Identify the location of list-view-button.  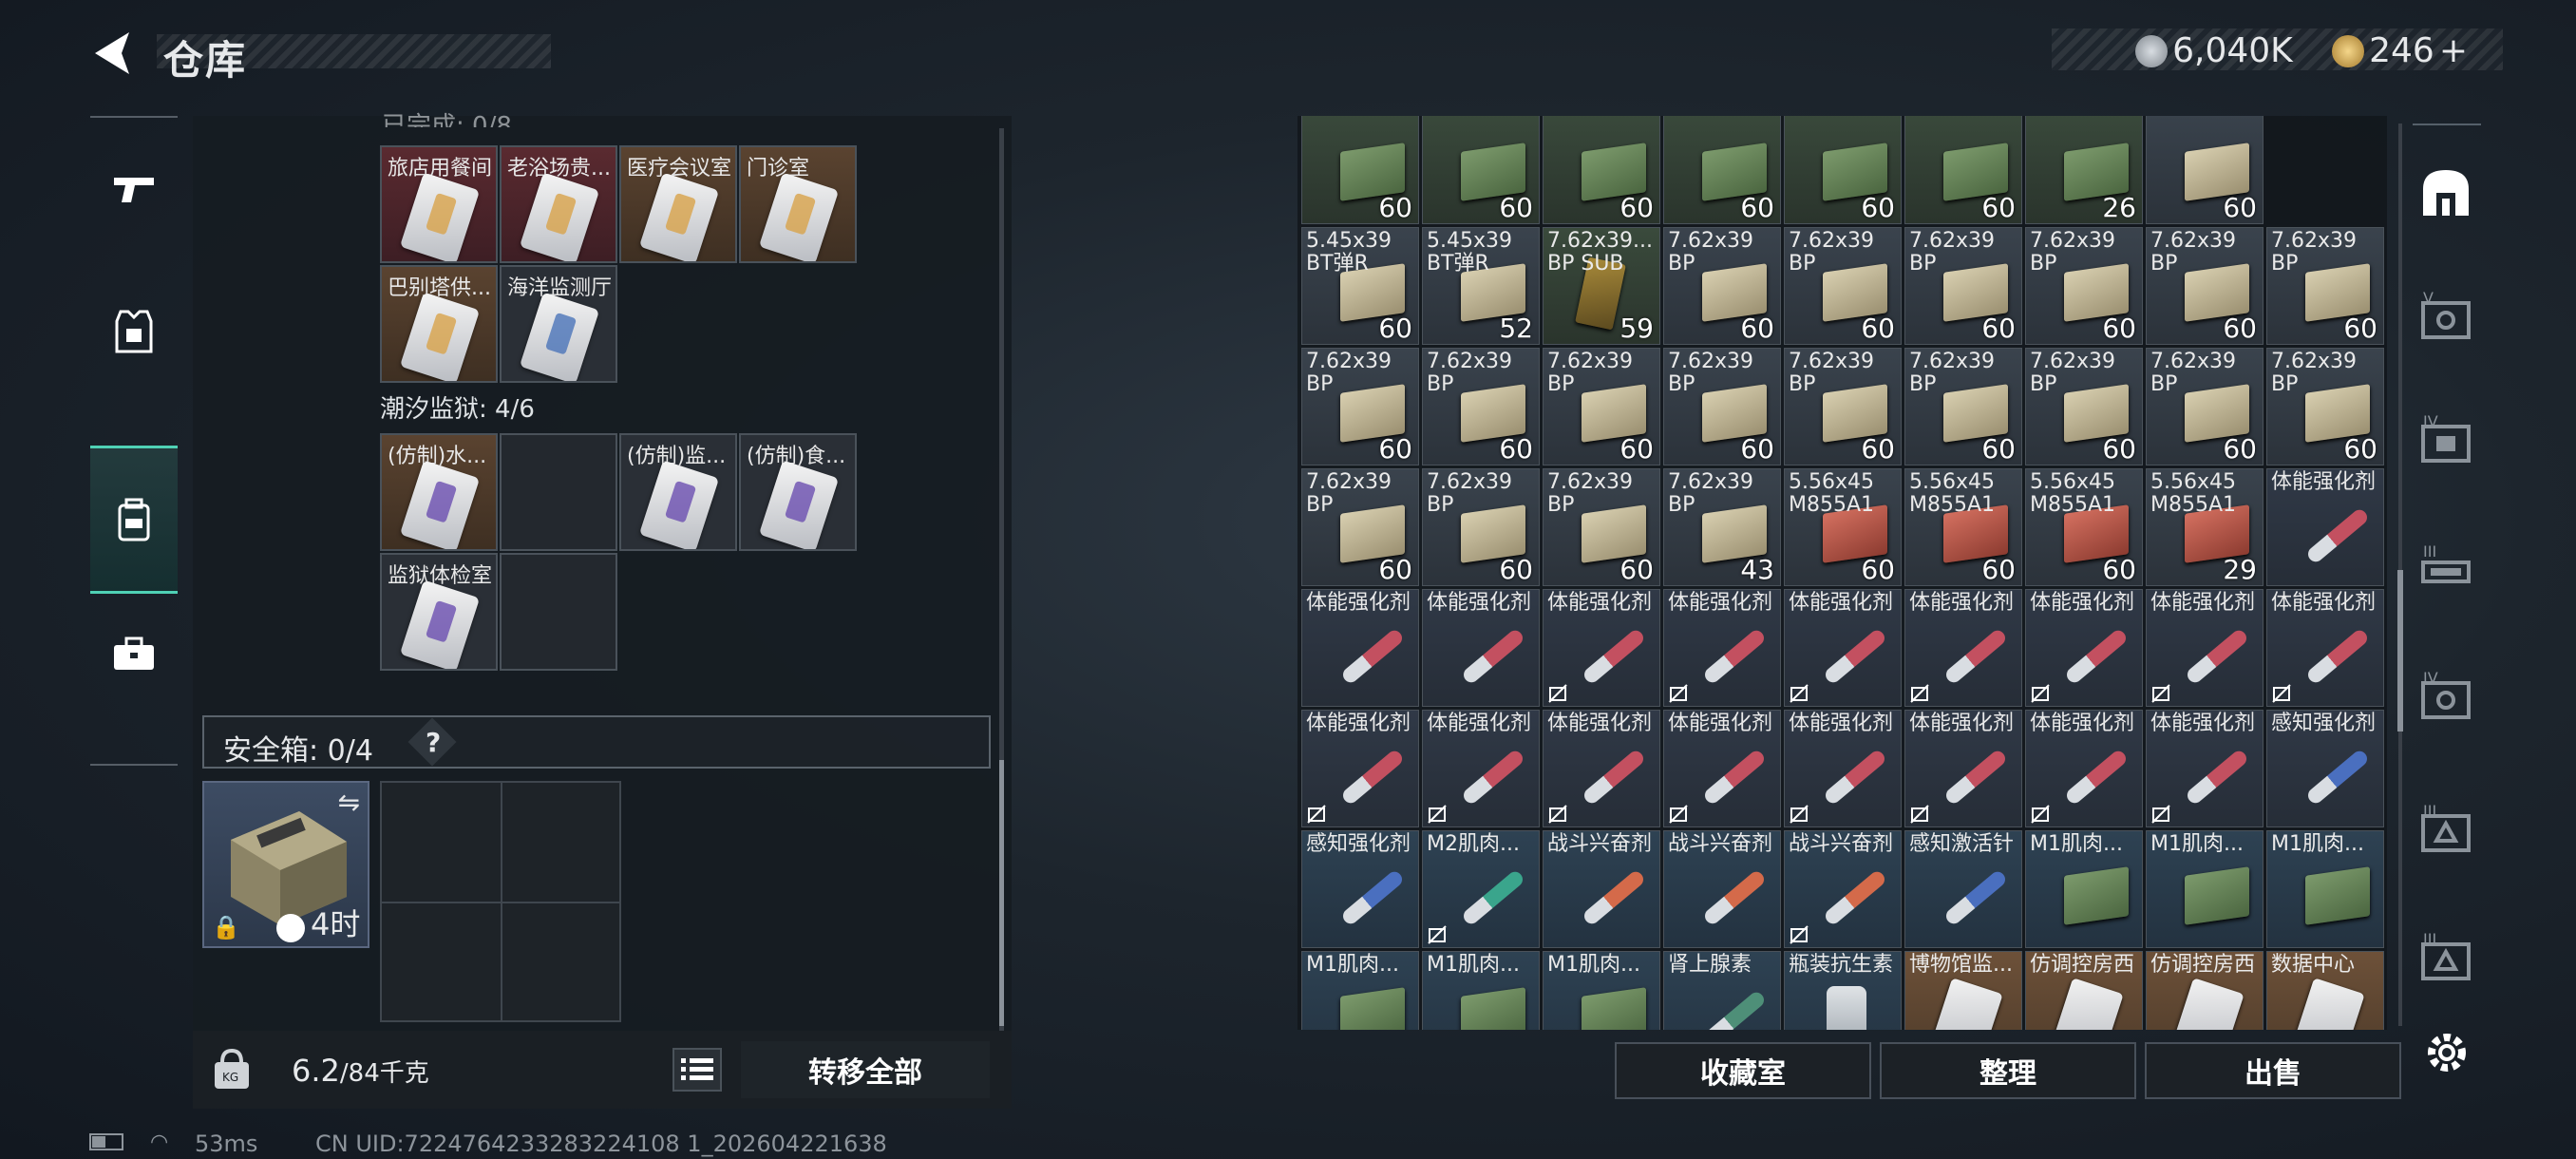
(697, 1070).